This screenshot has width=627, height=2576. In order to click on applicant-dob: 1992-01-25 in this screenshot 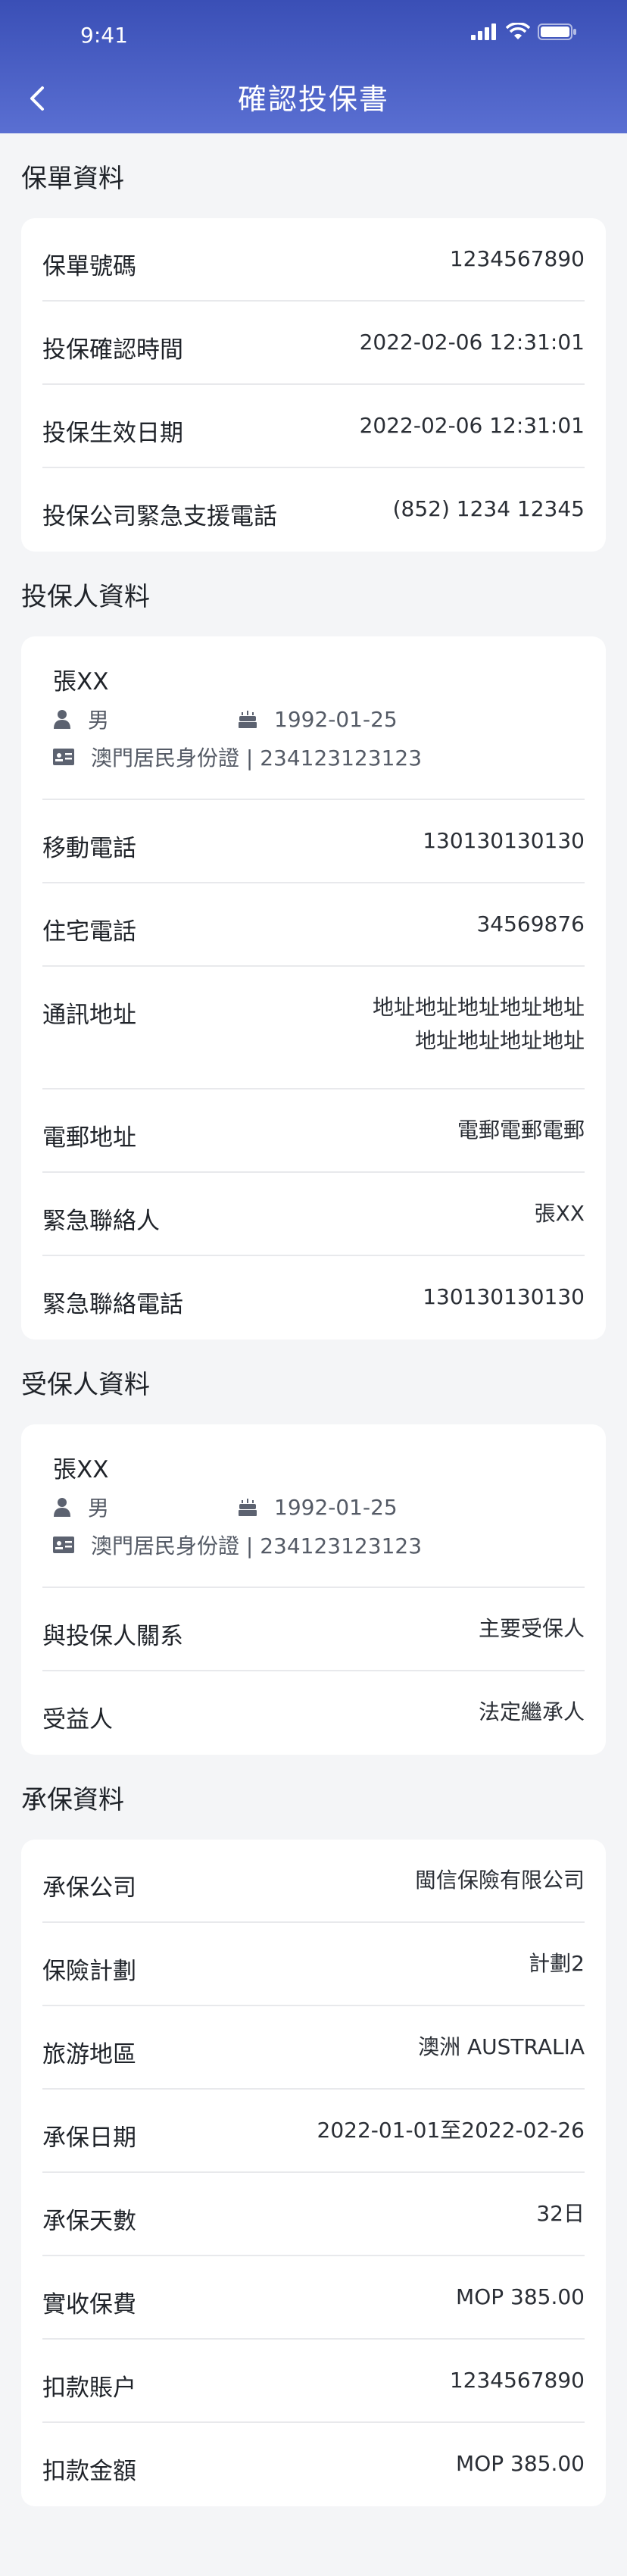, I will do `click(336, 719)`.